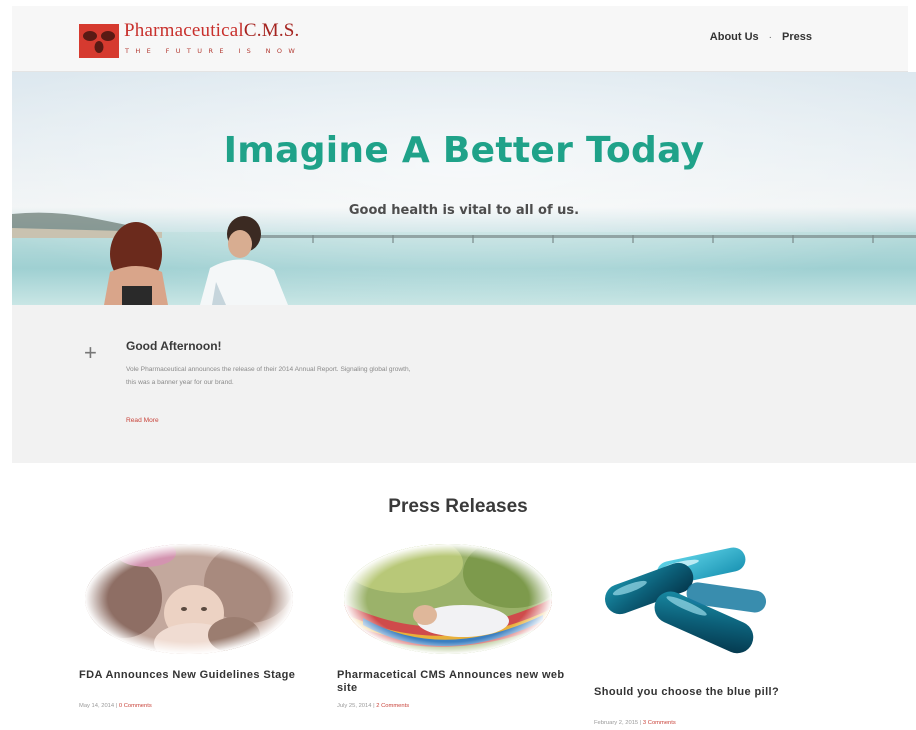 The image size is (916, 730). What do you see at coordinates (174, 346) in the screenshot?
I see `welcome-title: Good Afternoon!` at bounding box center [174, 346].